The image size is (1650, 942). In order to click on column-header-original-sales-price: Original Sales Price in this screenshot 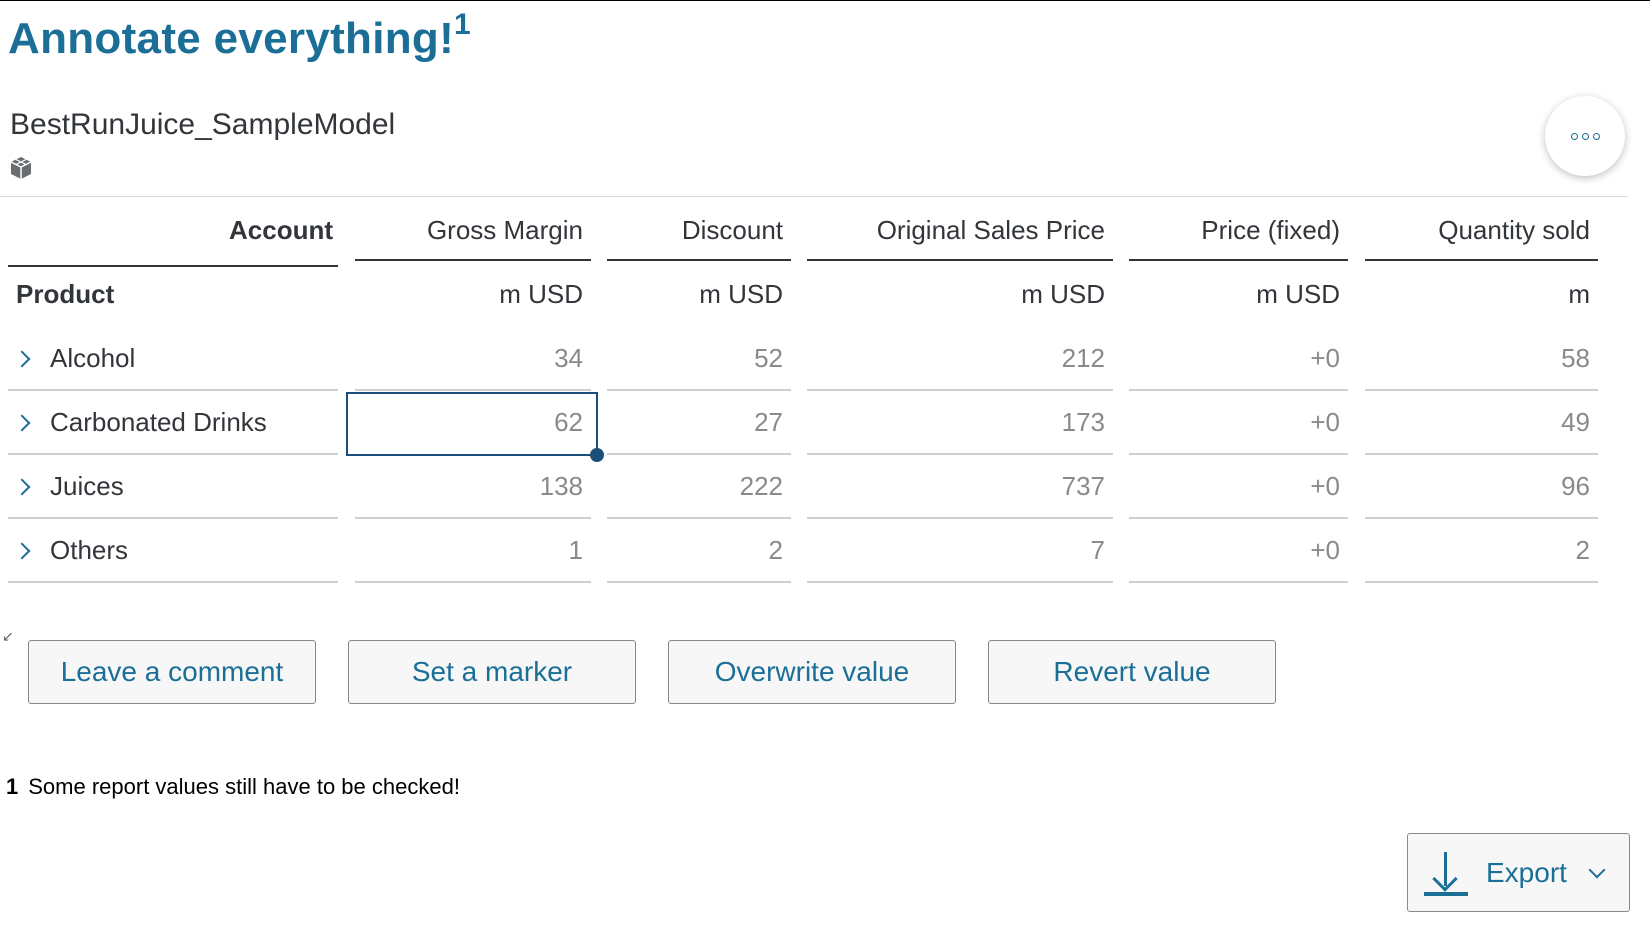, I will do `click(956, 230)`.